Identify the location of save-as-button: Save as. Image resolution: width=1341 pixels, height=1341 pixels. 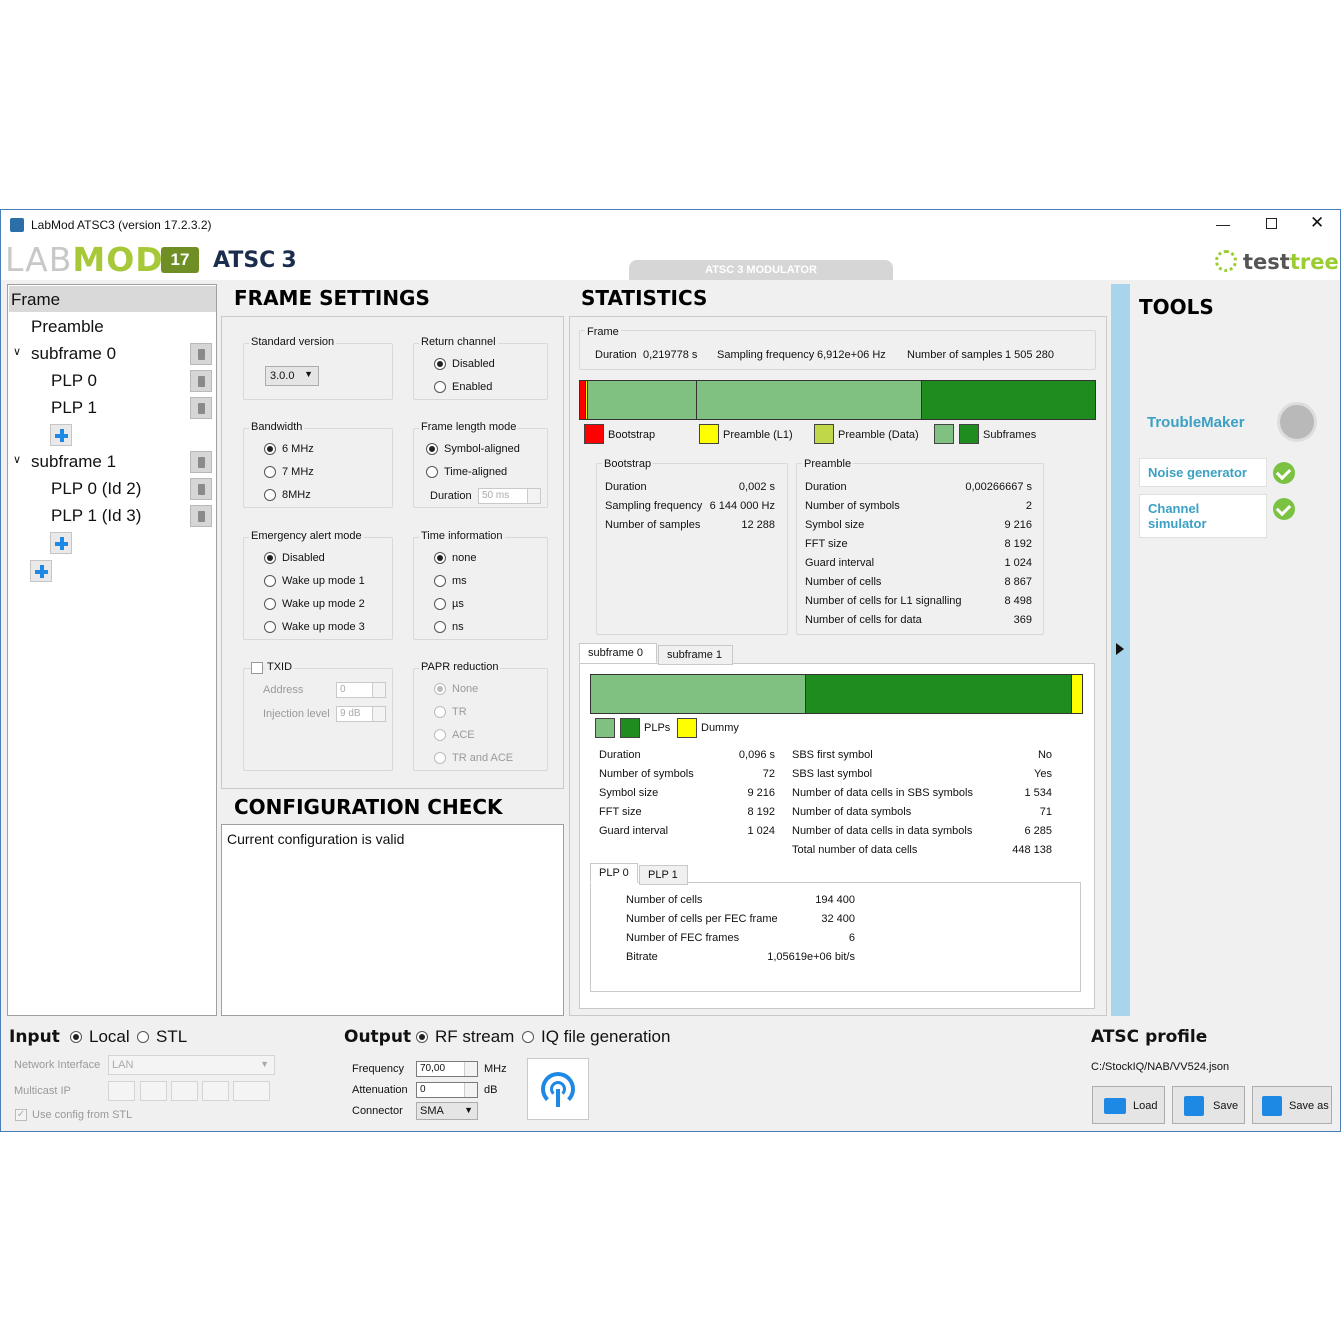
(1292, 1105).